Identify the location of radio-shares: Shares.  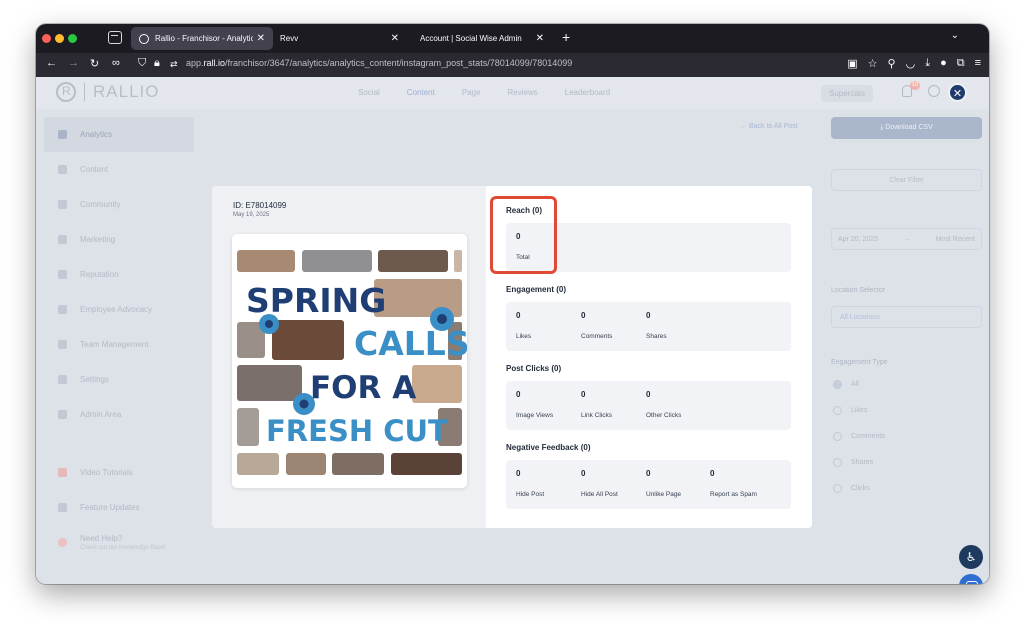
(853, 462).